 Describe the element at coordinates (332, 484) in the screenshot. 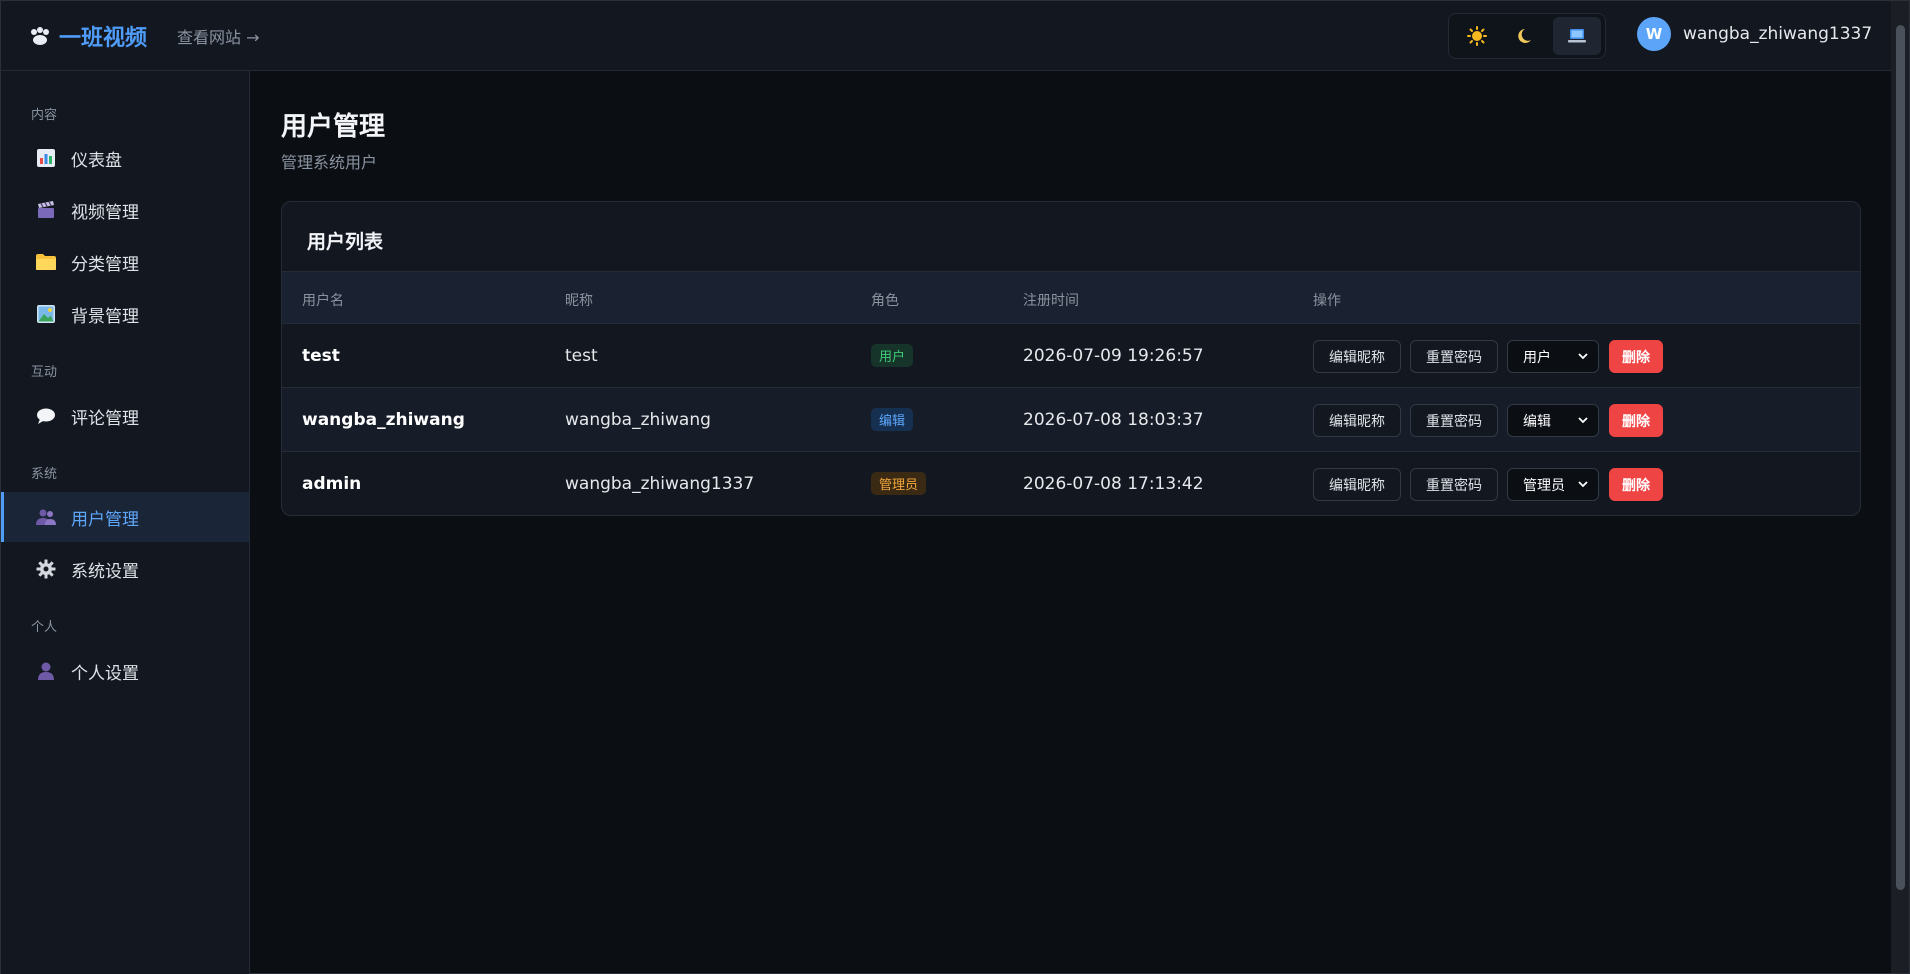

I see `cell-username: admin` at that location.